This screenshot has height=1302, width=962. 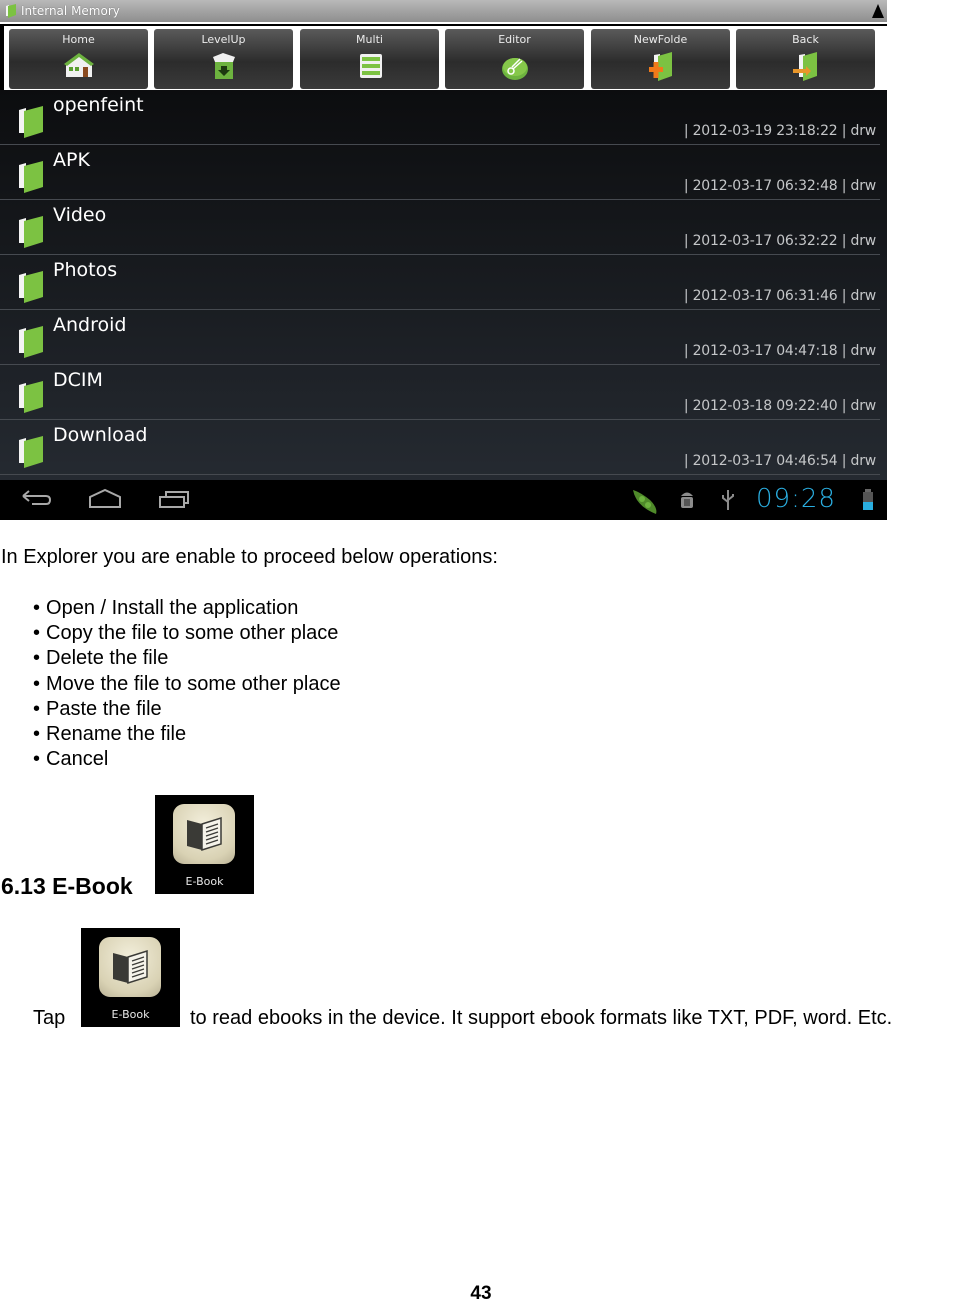 I want to click on new-folder-icon, so click(x=660, y=66).